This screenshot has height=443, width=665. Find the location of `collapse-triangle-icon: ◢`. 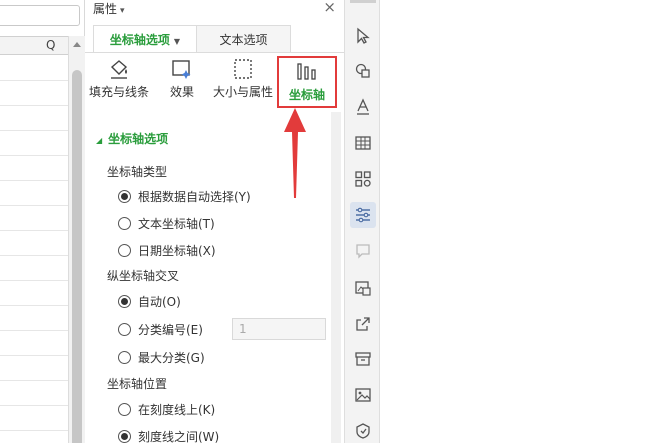

collapse-triangle-icon: ◢ is located at coordinates (99, 140).